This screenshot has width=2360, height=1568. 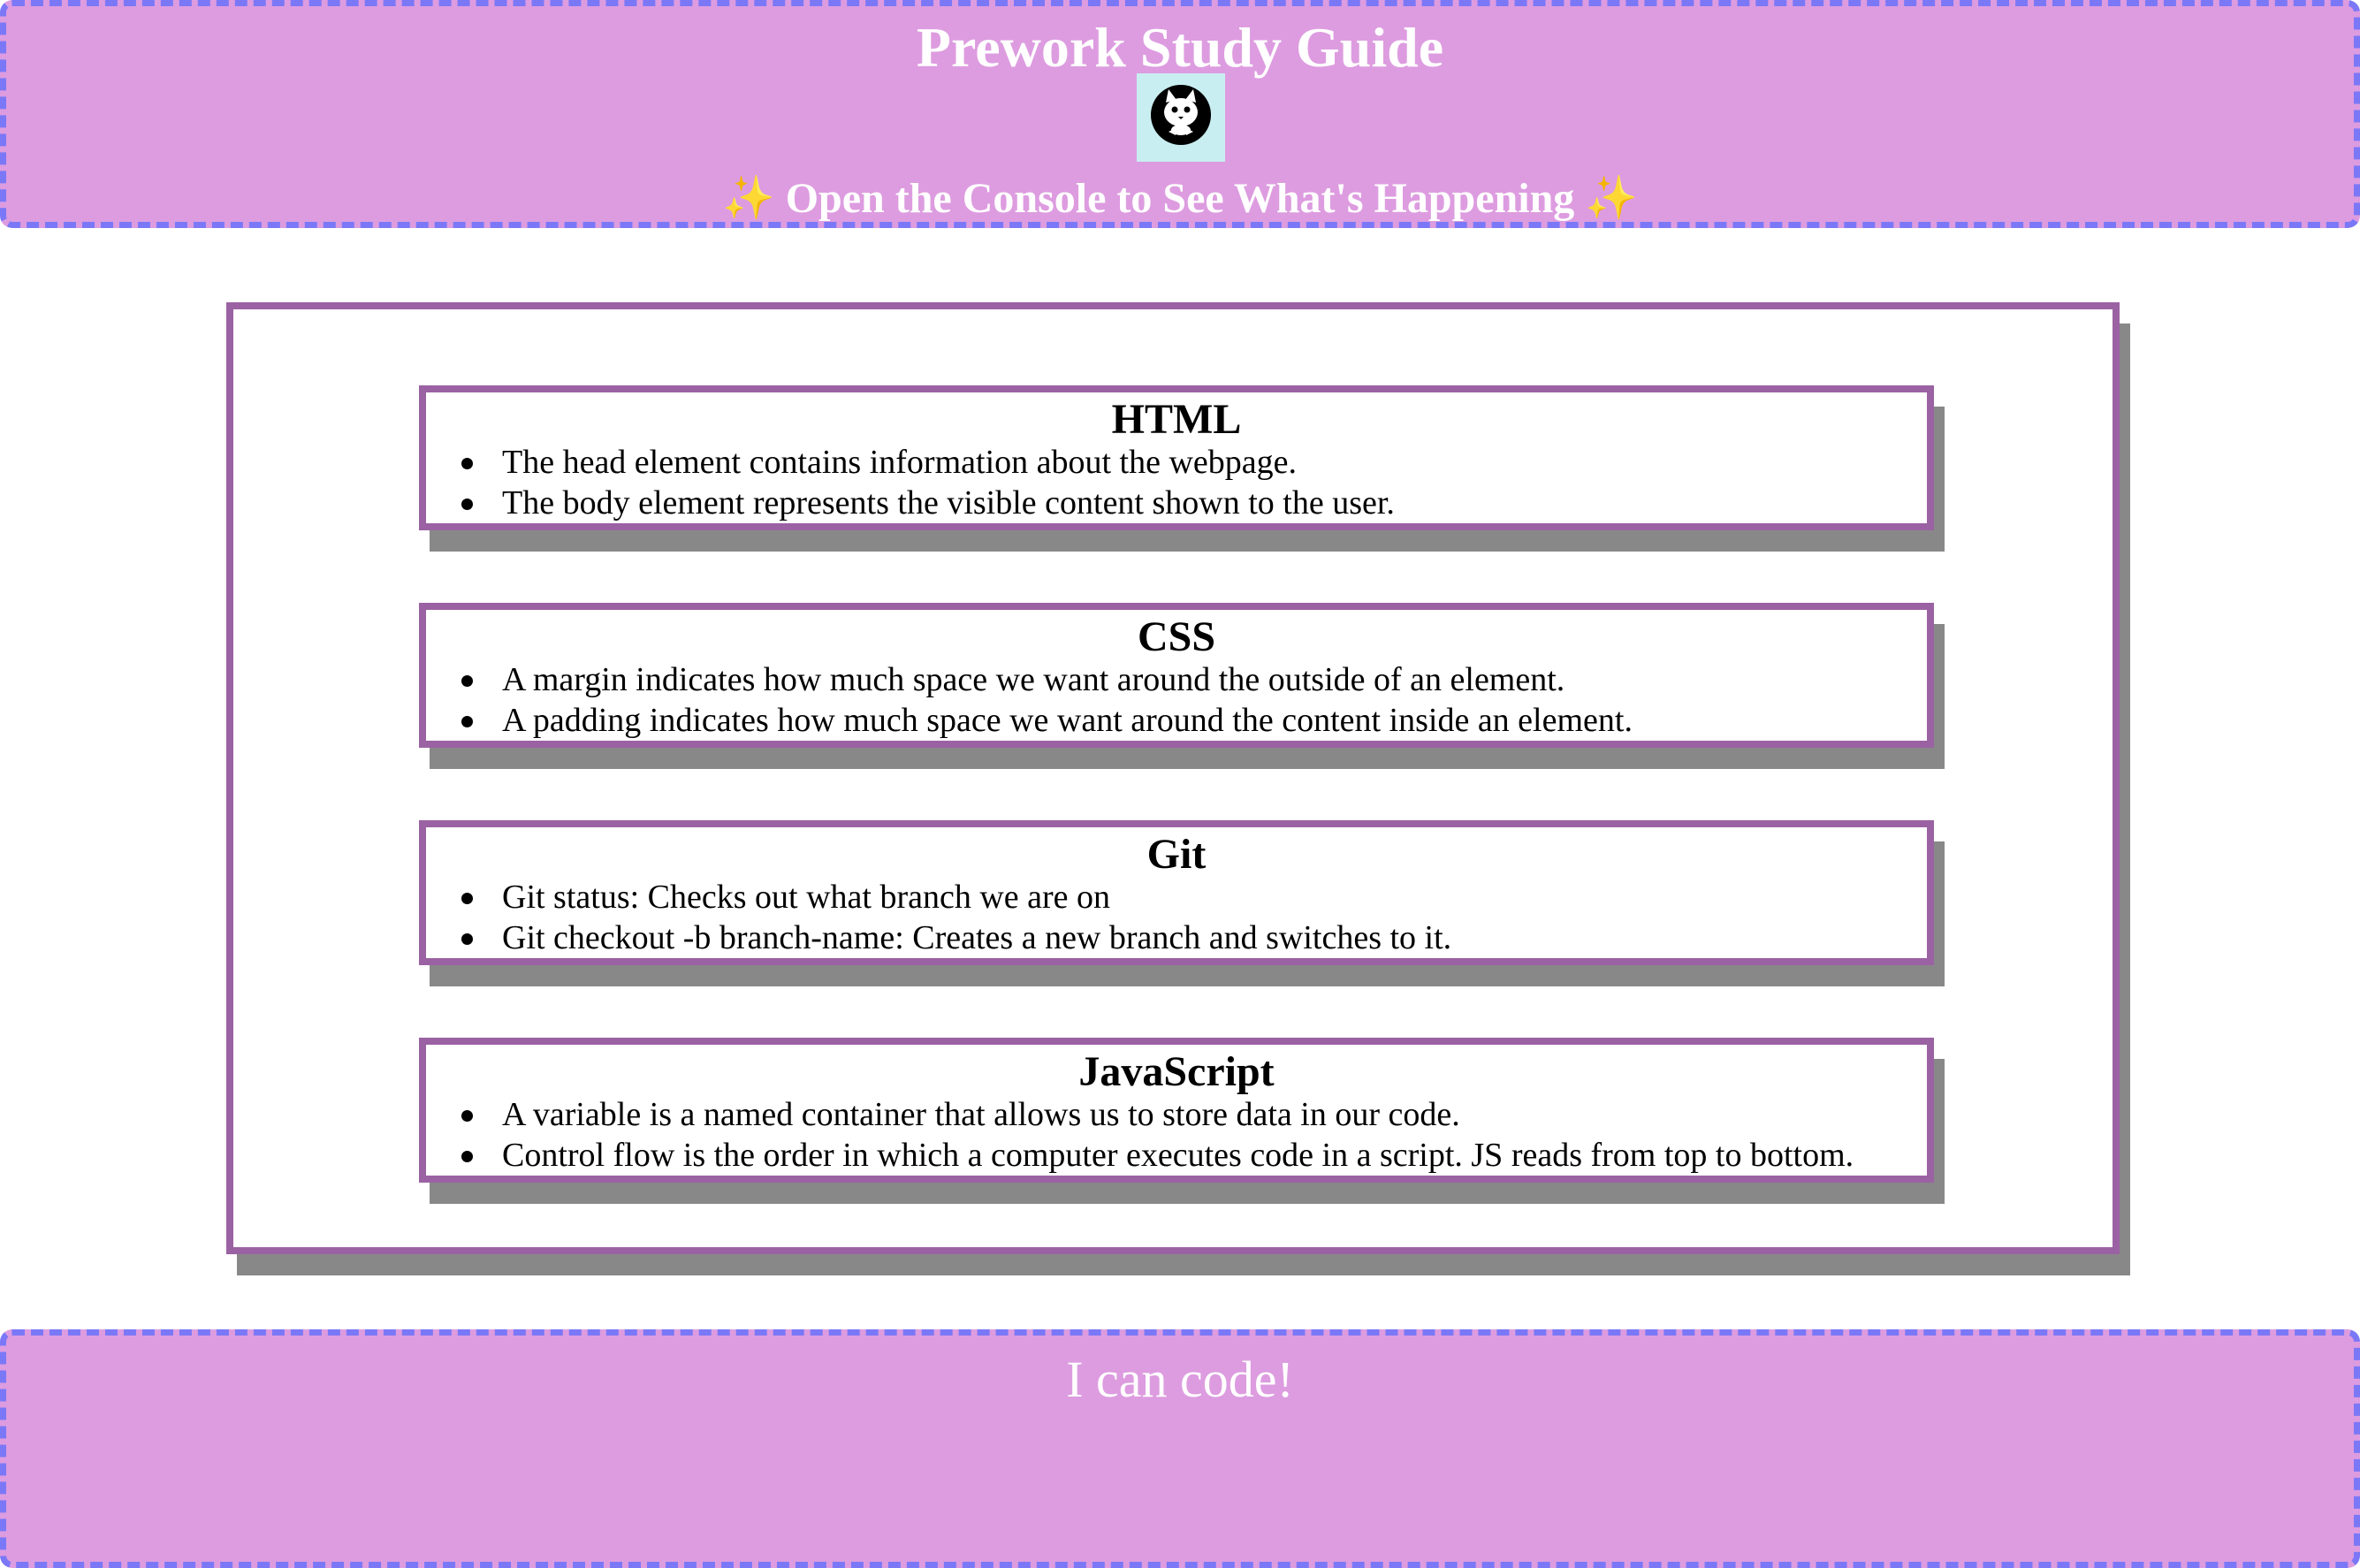 I want to click on section-title: HTML, so click(x=1177, y=420).